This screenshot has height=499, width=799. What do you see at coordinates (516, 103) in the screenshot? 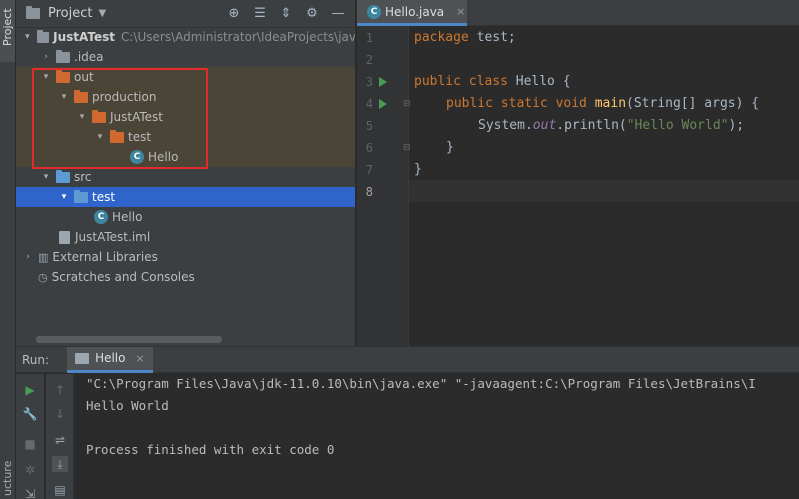
I see `code-token: public static void` at bounding box center [516, 103].